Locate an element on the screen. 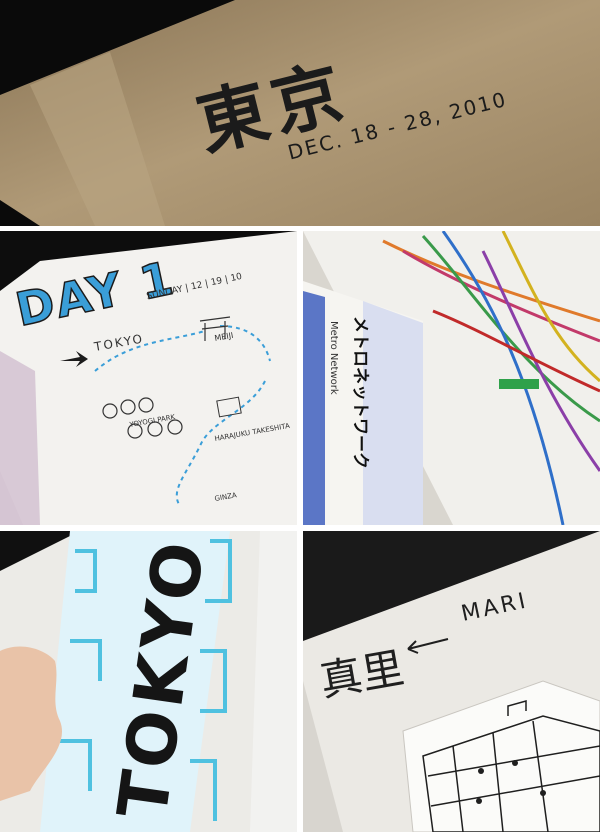  station-marker is located at coordinates (519, 384).